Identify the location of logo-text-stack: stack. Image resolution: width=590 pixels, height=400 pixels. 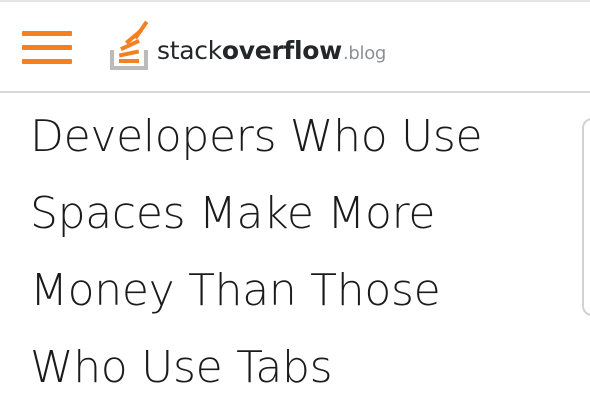
(189, 50).